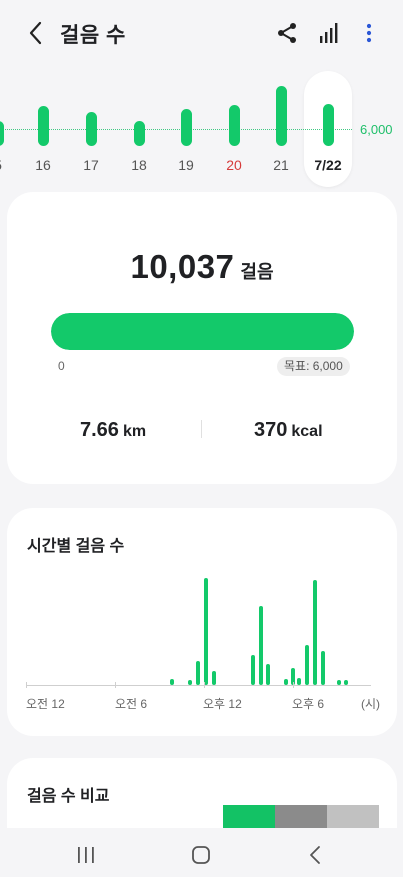  I want to click on share-button, so click(287, 33).